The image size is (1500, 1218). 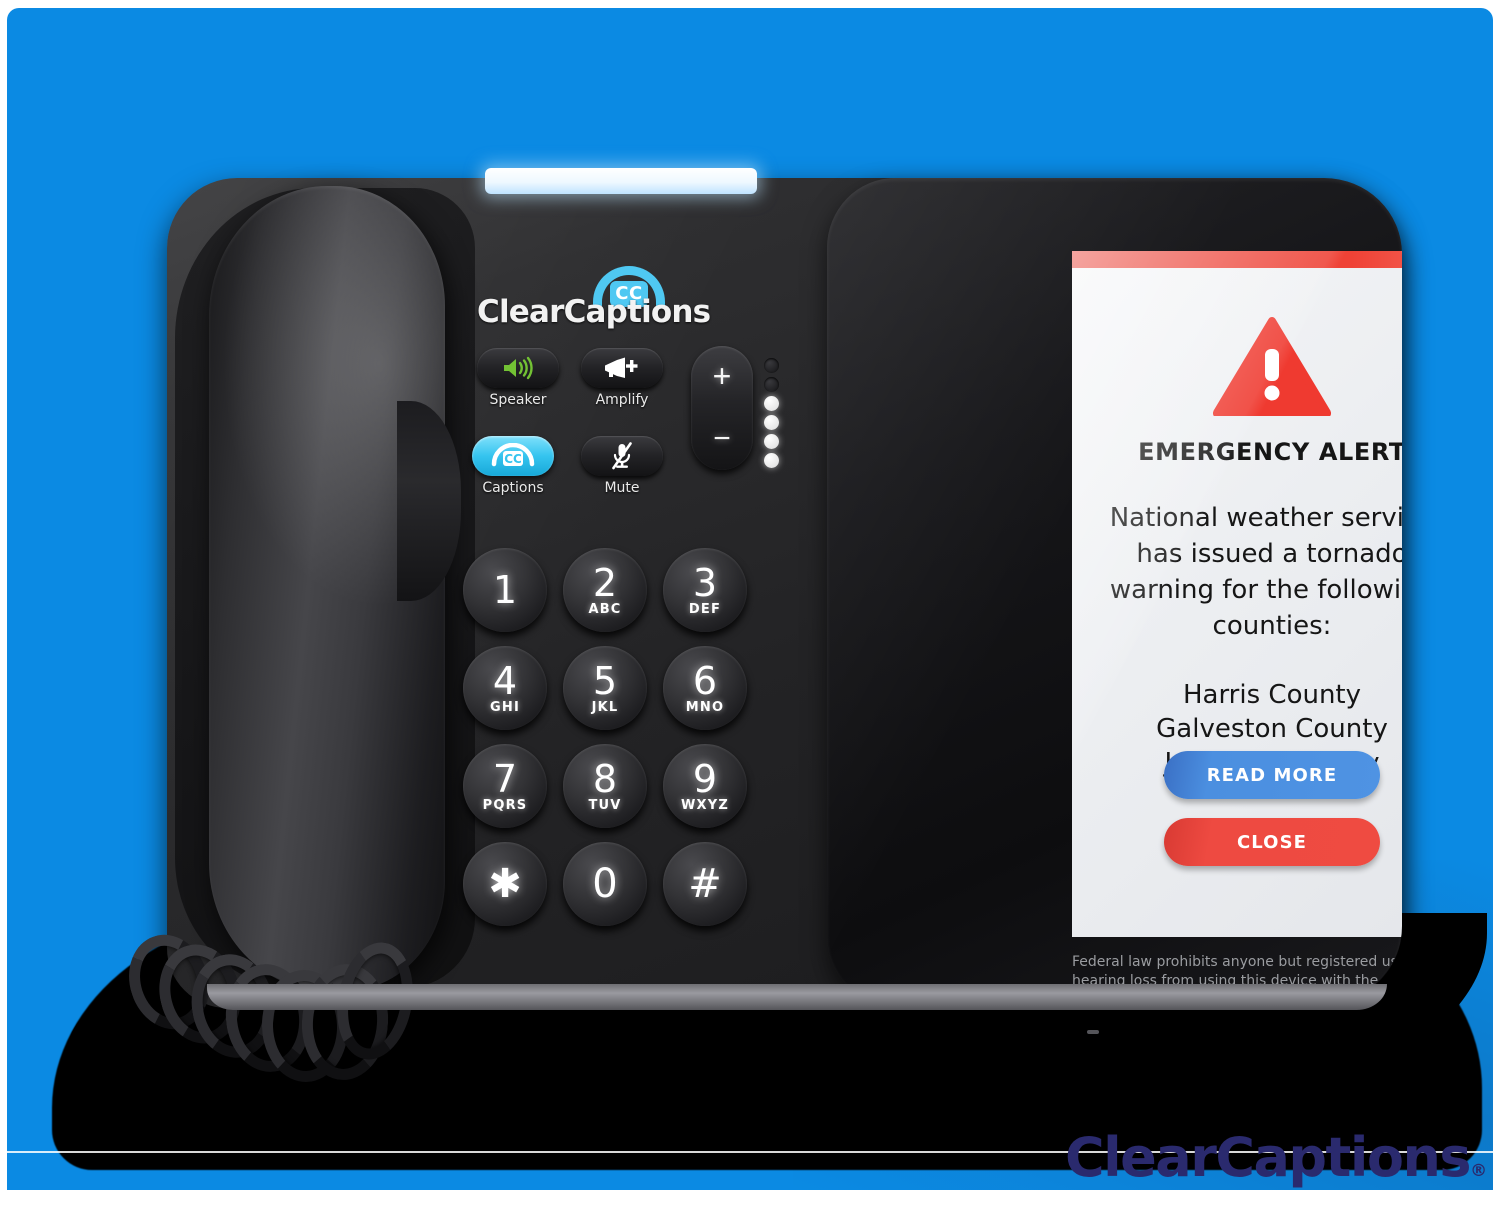 I want to click on key-digit: 8, so click(x=605, y=778).